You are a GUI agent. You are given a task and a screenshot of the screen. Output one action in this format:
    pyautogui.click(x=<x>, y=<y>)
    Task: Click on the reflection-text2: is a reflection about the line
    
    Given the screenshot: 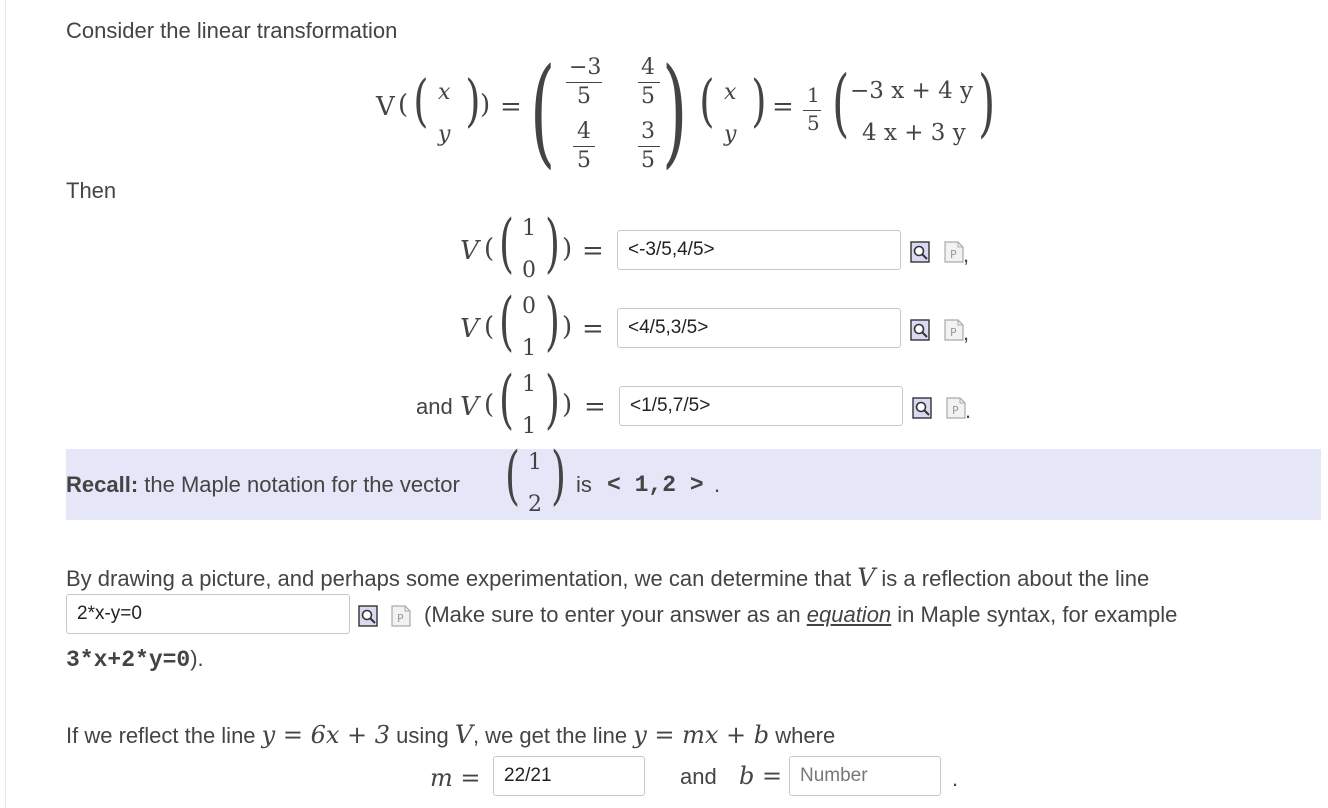 What is the action you would take?
    pyautogui.click(x=1015, y=578)
    